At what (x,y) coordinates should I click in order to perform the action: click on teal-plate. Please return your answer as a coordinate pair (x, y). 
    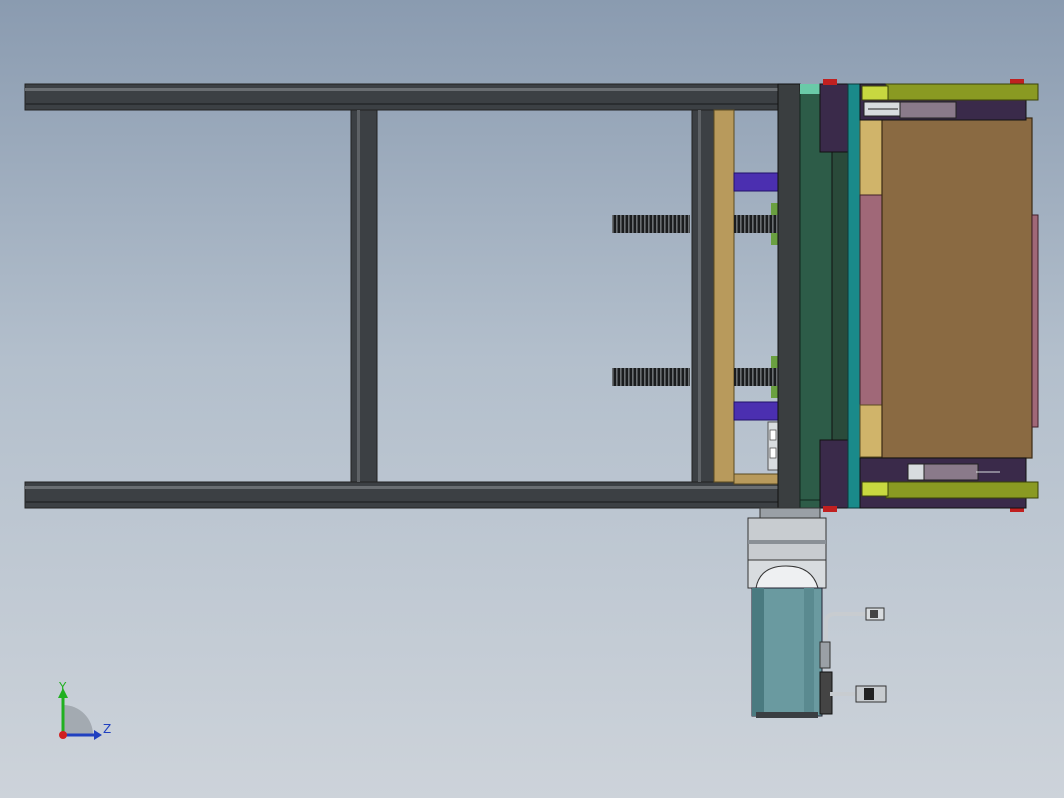
    Looking at the image, I should click on (854, 296).